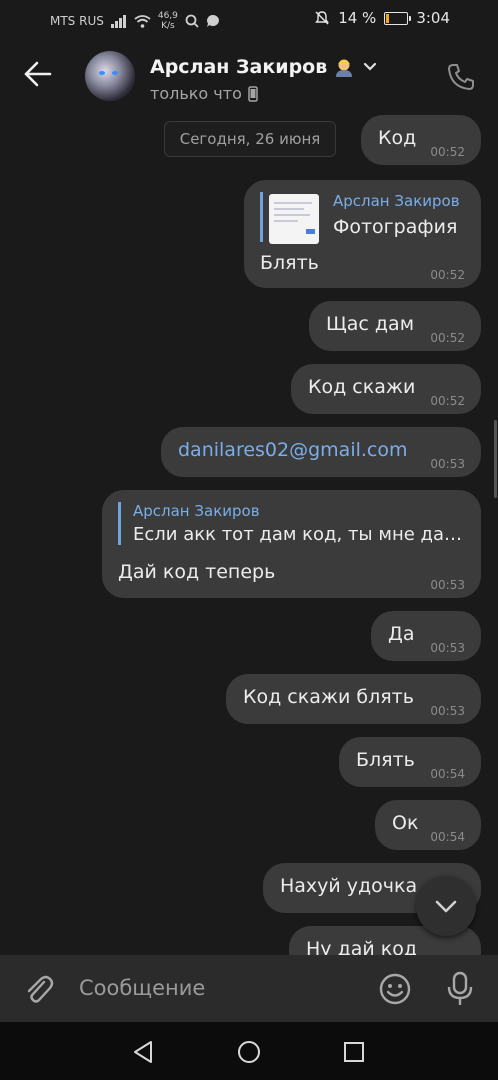 This screenshot has height=1080, width=498. I want to click on status-left: MTS RUS 46,9 K/s, so click(135, 21).